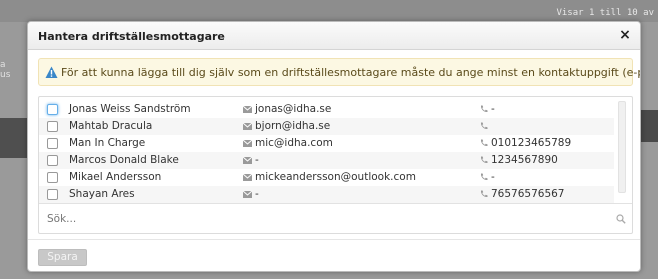  I want to click on recipient-phone: 1234567890, so click(519, 160).